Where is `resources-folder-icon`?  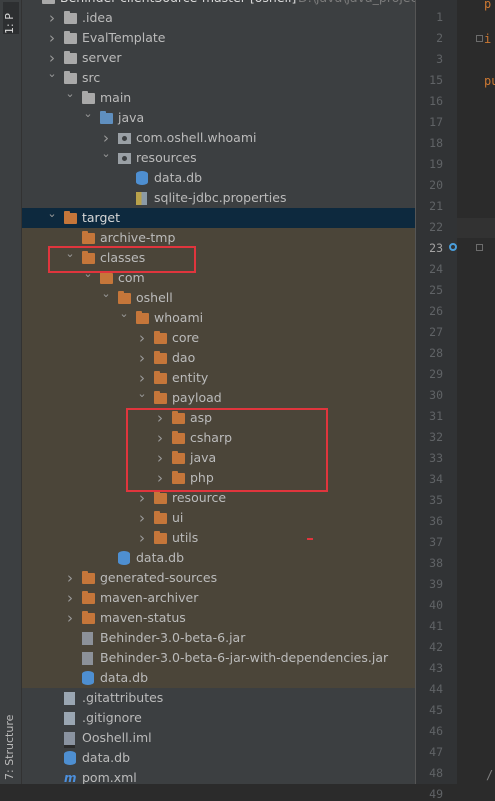
resources-folder-icon is located at coordinates (124, 158).